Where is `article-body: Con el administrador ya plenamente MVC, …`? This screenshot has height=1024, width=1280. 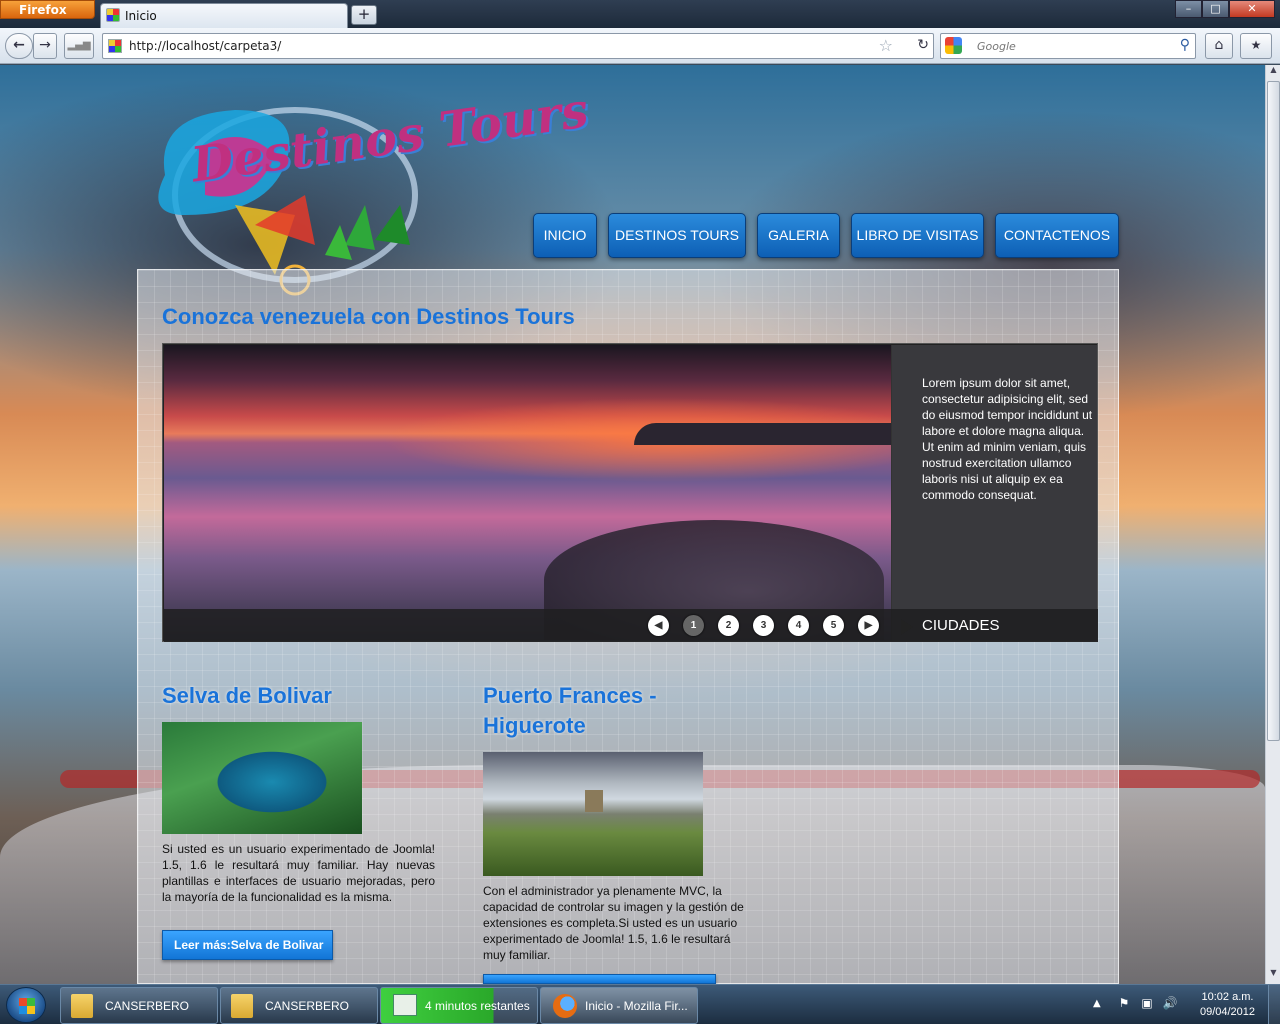 article-body: Con el administrador ya plenamente MVC, … is located at coordinates (613, 923).